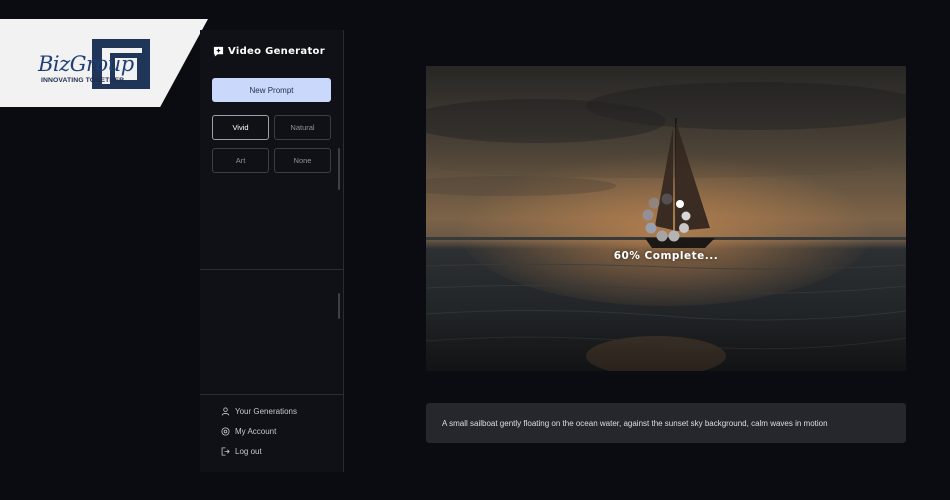 The width and height of the screenshot is (950, 500). Describe the element at coordinates (240, 127) in the screenshot. I see `style-button-vivid: Vivid` at that location.